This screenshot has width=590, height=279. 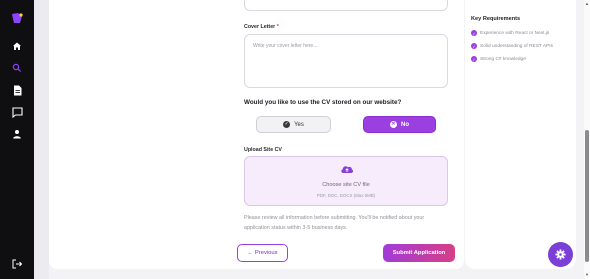 I want to click on sidebar, so click(x=17, y=139).